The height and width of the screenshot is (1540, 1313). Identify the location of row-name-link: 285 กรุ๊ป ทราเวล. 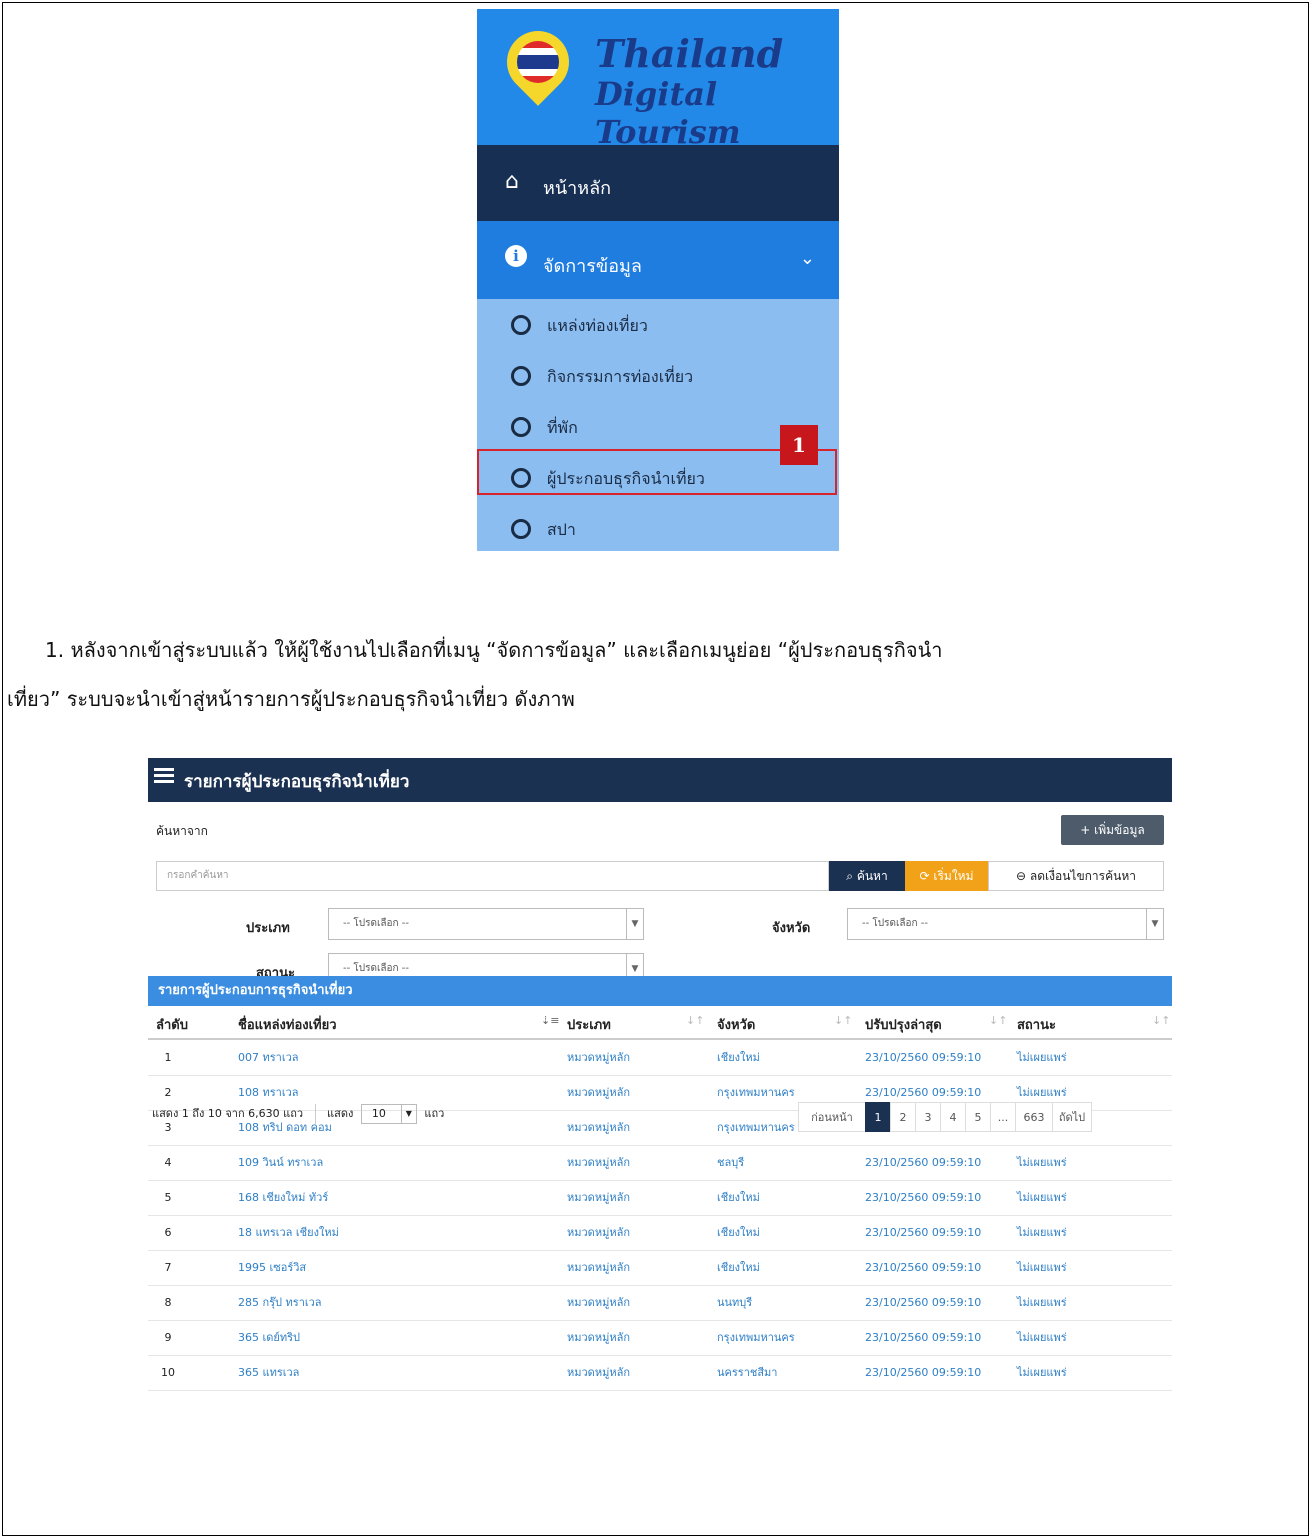
(280, 1302).